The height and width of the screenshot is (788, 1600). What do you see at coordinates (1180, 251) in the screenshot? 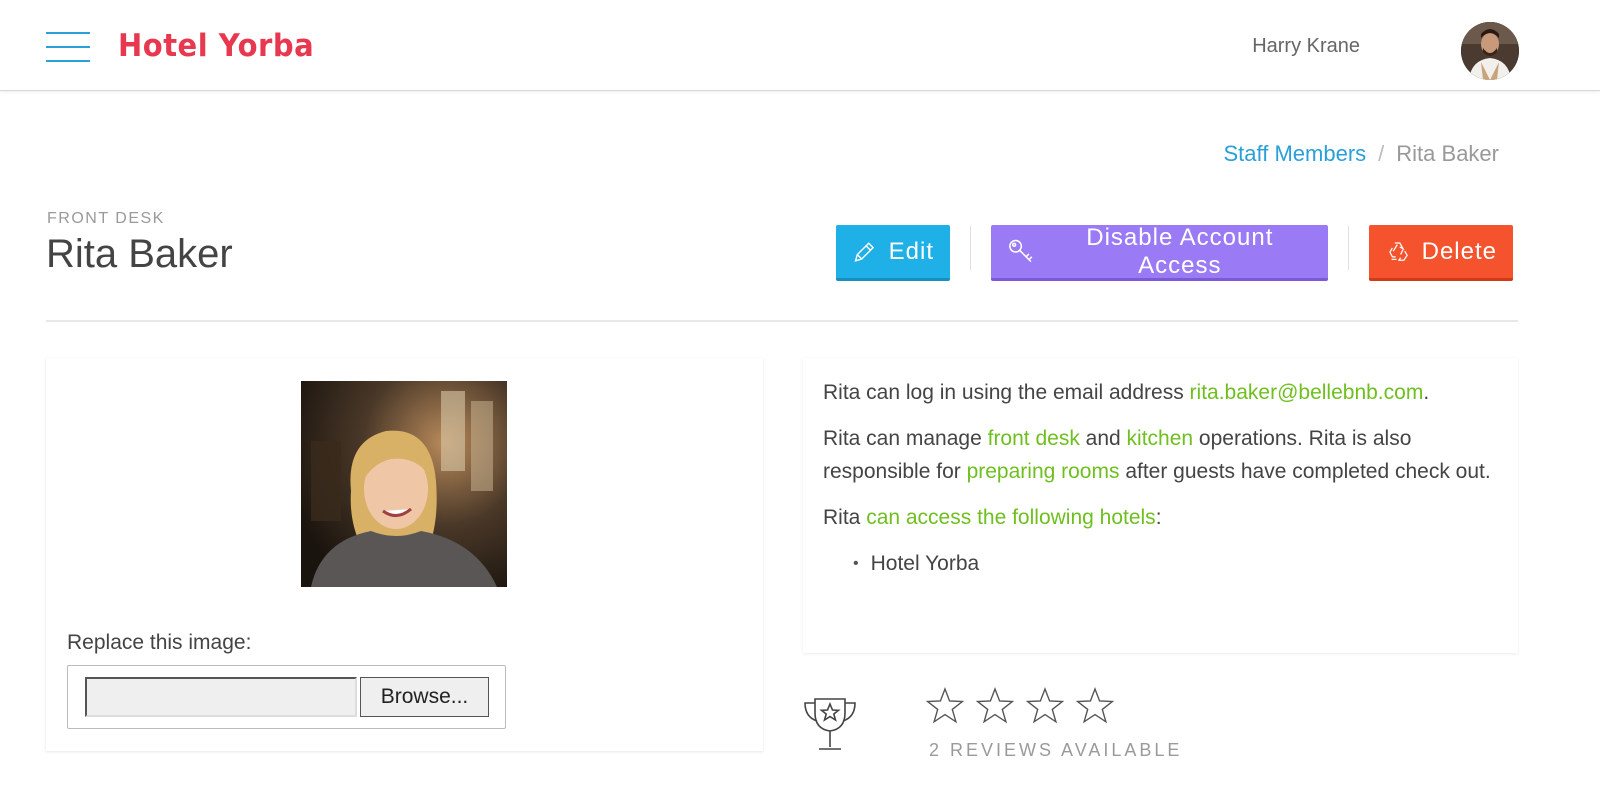
I see `disable-account-button-label: Disable Account Access` at bounding box center [1180, 251].